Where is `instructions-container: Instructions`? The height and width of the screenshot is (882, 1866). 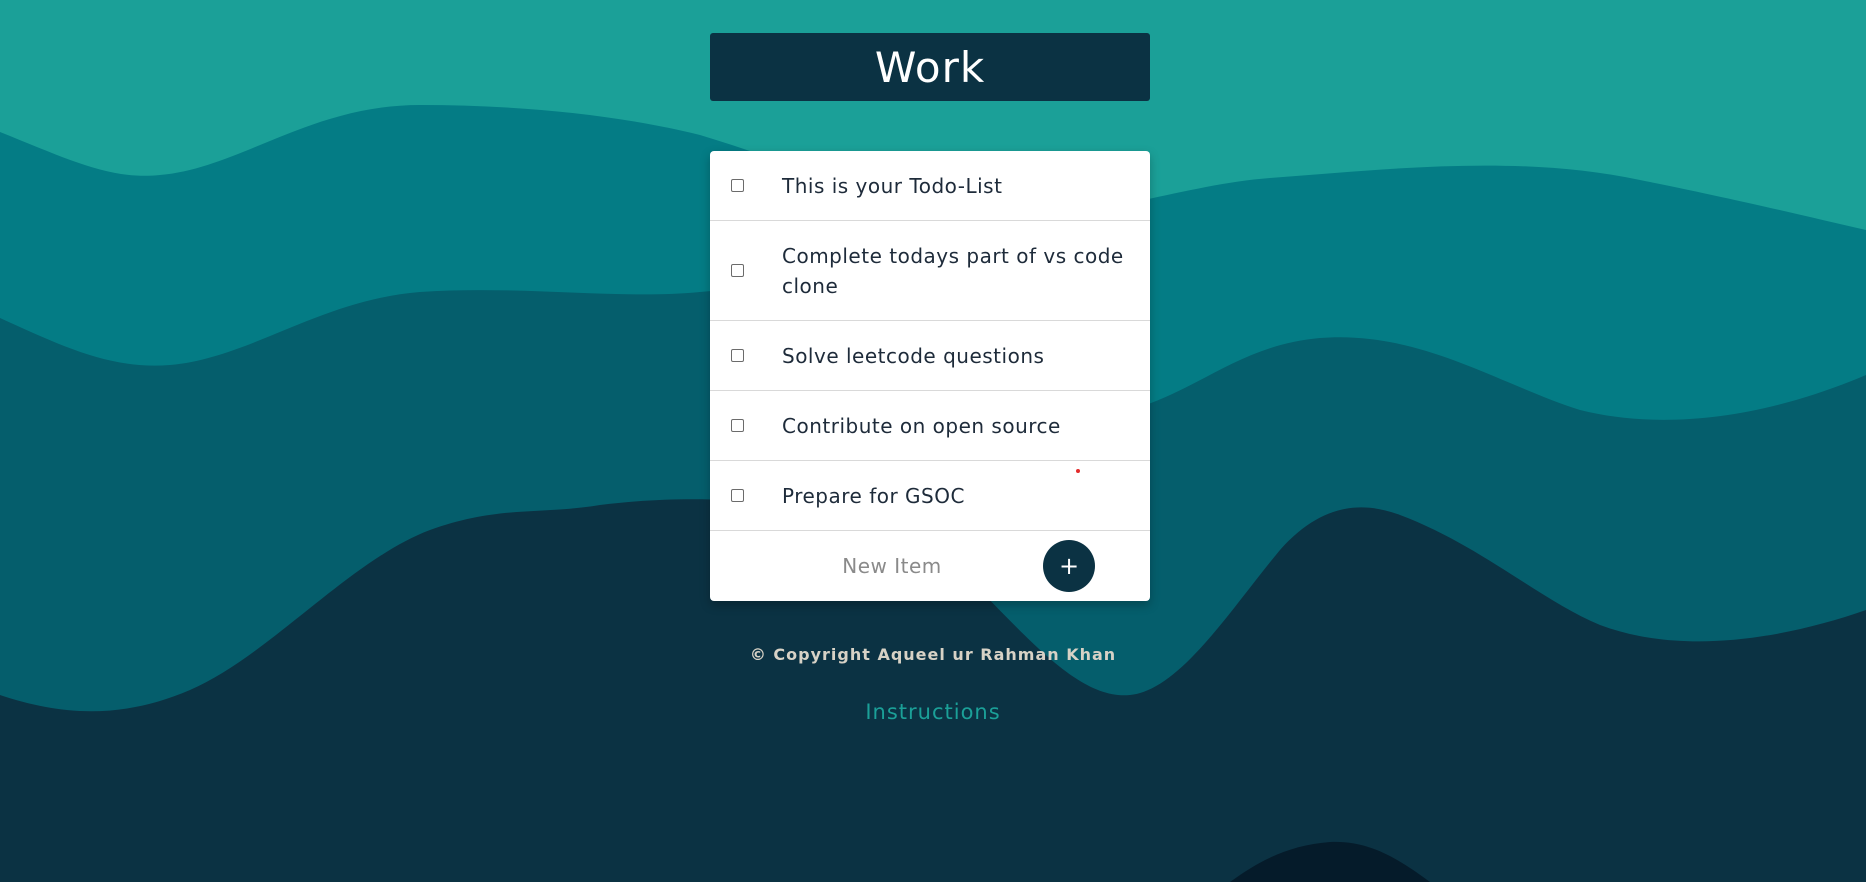
instructions-container: Instructions is located at coordinates (933, 712).